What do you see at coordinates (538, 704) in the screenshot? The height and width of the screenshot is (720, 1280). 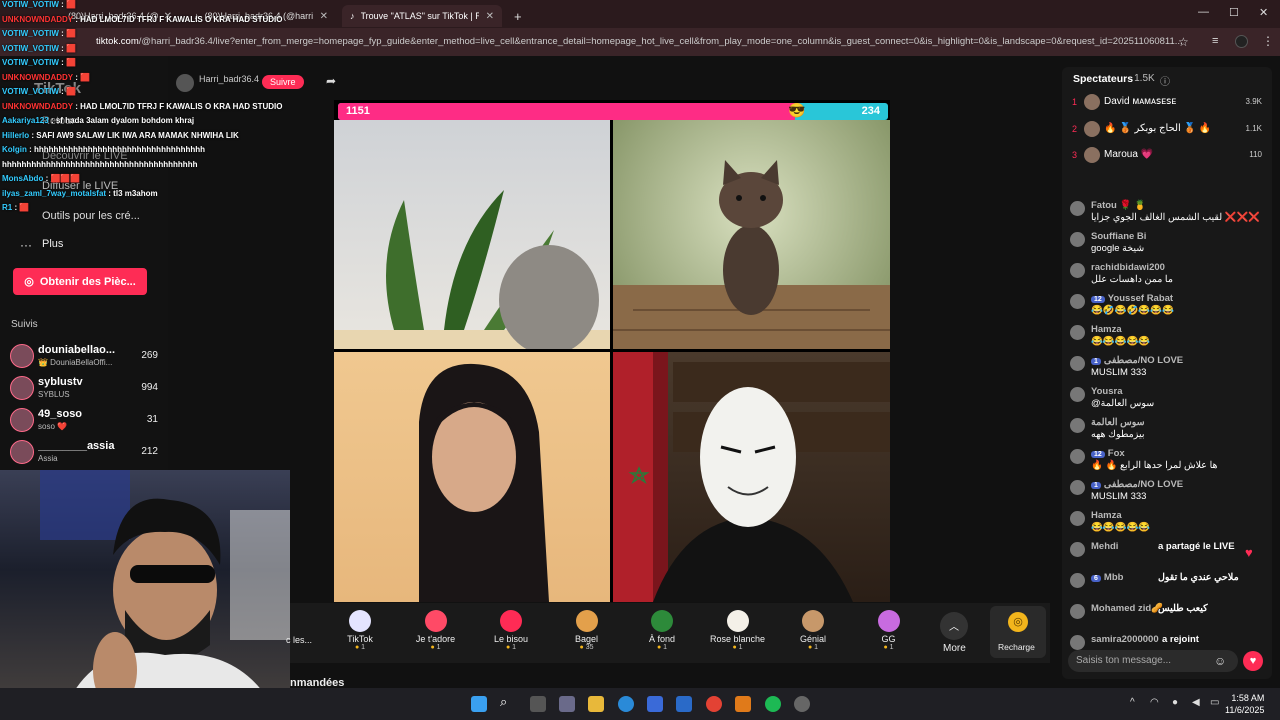 I see `task-view-icon` at bounding box center [538, 704].